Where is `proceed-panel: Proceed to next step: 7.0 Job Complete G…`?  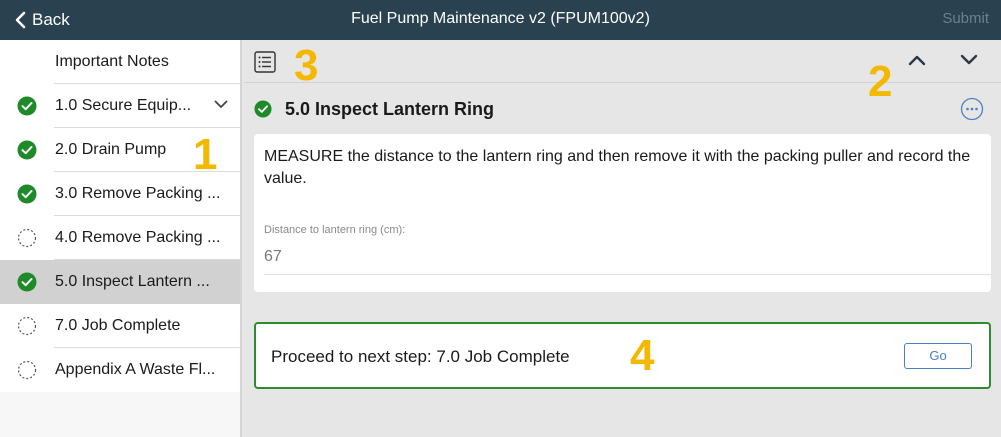 proceed-panel: Proceed to next step: 7.0 Job Complete G… is located at coordinates (622, 355).